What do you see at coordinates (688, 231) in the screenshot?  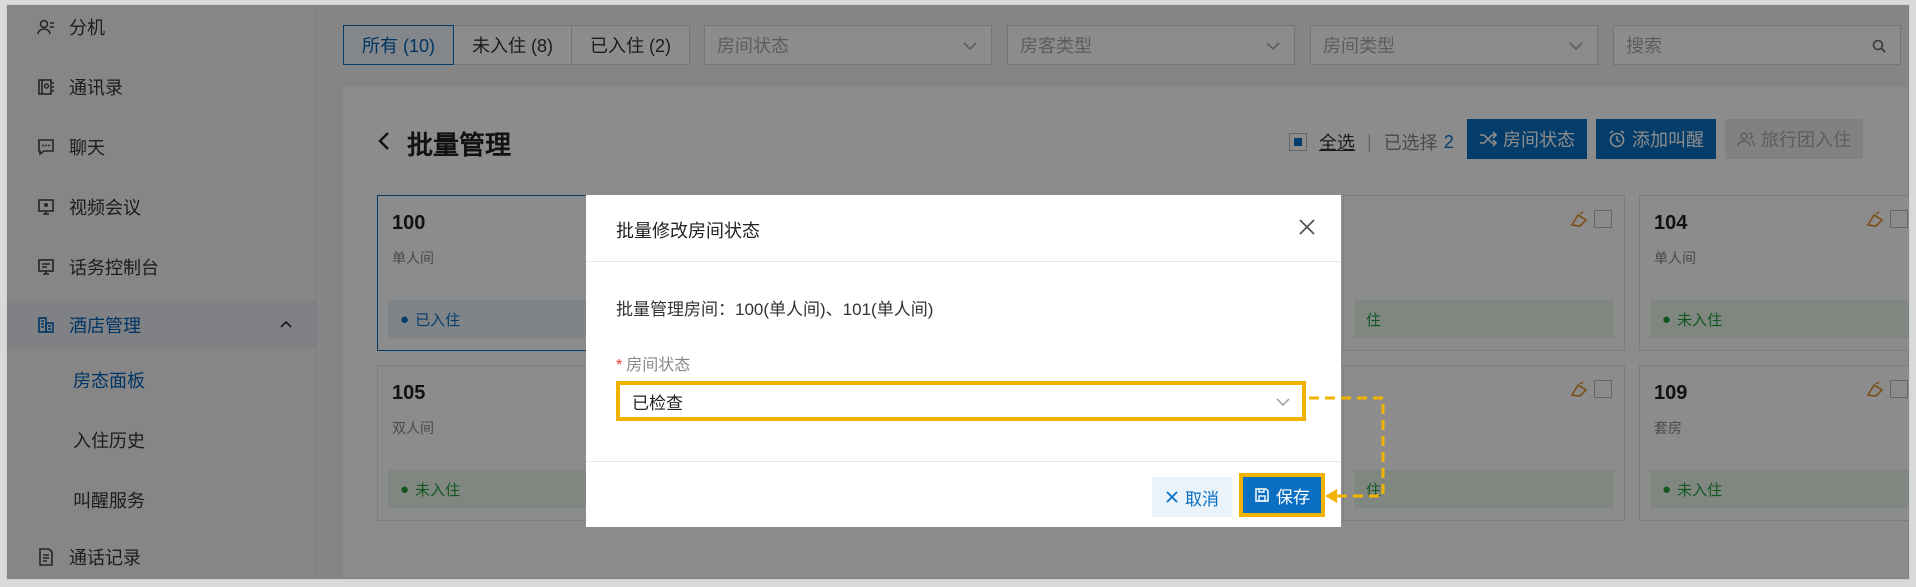 I see `dialog-title: 批量修改房间状态` at bounding box center [688, 231].